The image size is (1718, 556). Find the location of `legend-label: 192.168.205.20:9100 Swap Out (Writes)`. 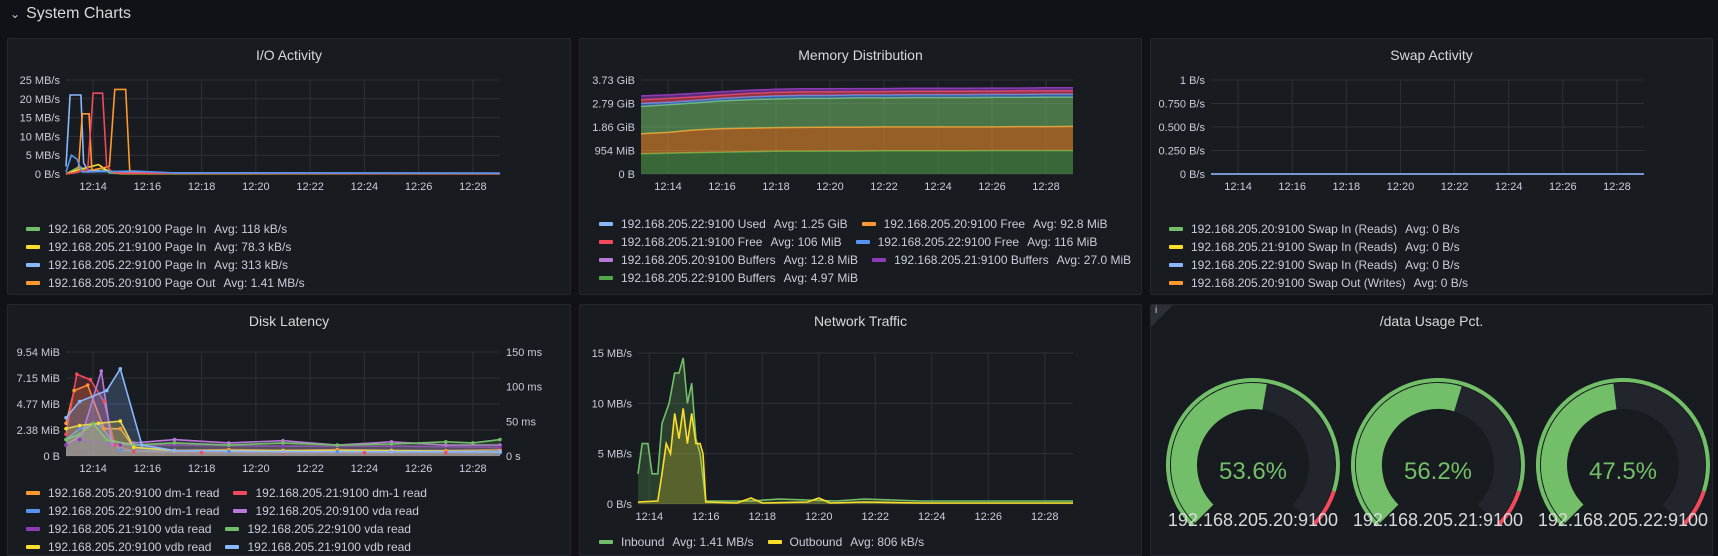

legend-label: 192.168.205.20:9100 Swap Out (Writes) is located at coordinates (1298, 283).